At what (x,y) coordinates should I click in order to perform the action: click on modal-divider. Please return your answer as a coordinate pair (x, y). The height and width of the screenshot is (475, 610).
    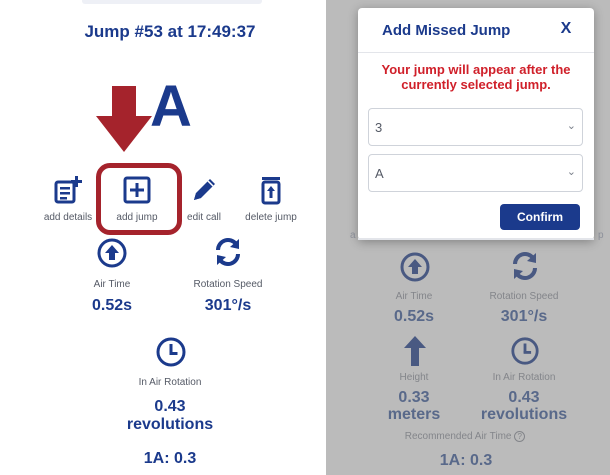
    Looking at the image, I should click on (476, 52).